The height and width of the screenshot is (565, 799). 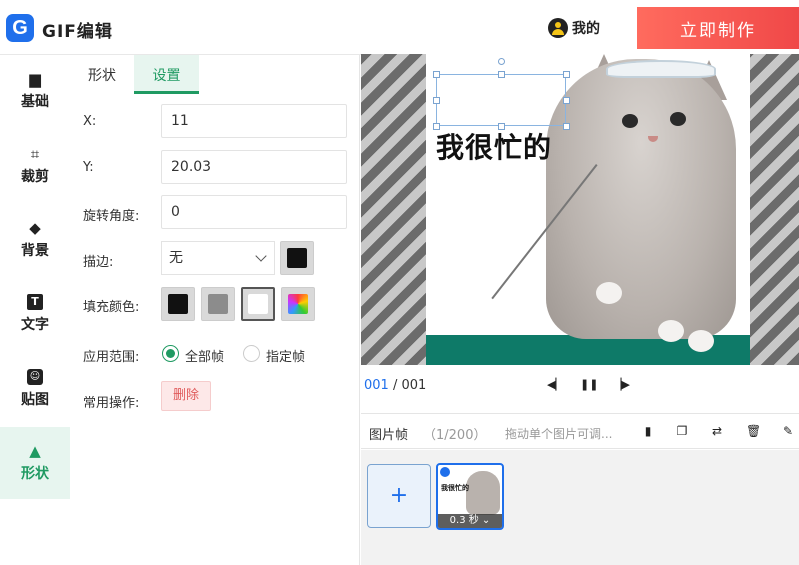 What do you see at coordinates (111, 403) in the screenshot?
I see `ops-label: 常用操作:` at bounding box center [111, 403].